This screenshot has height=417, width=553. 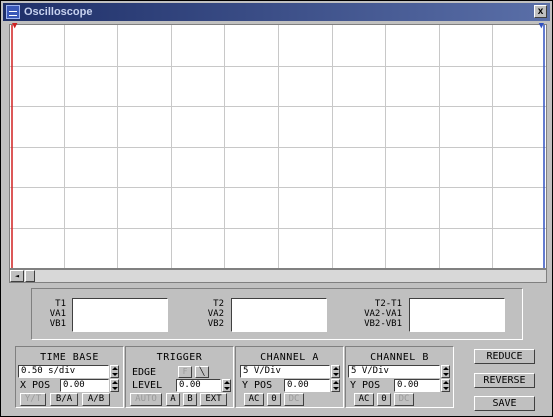 What do you see at coordinates (335, 371) in the screenshot?
I see `channel-a-scale-spinner-icon` at bounding box center [335, 371].